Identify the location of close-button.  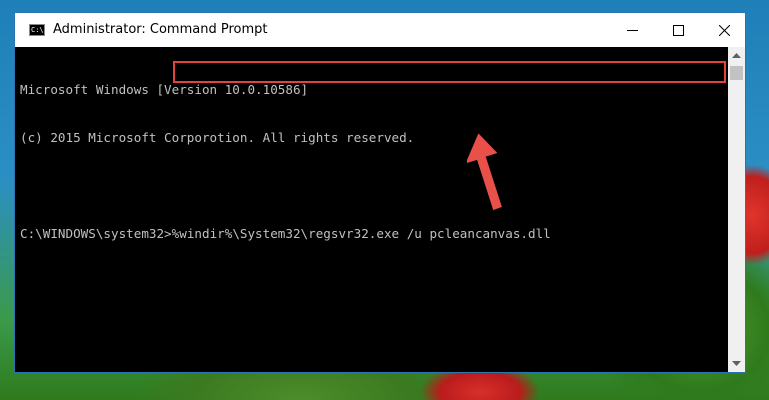
(724, 30).